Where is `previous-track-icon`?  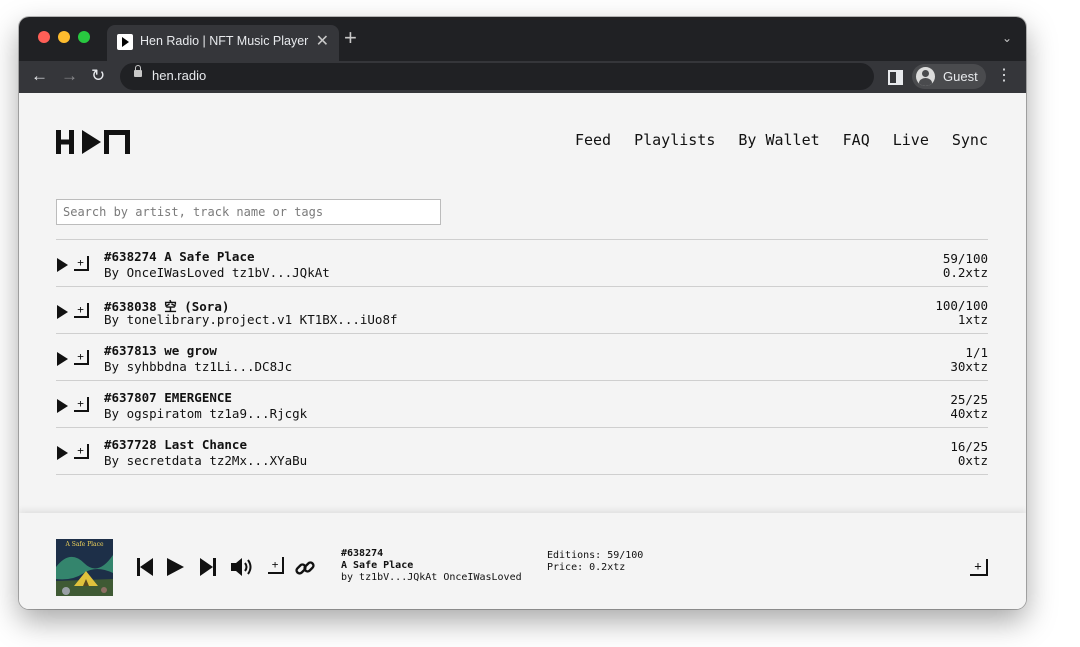 previous-track-icon is located at coordinates (145, 569).